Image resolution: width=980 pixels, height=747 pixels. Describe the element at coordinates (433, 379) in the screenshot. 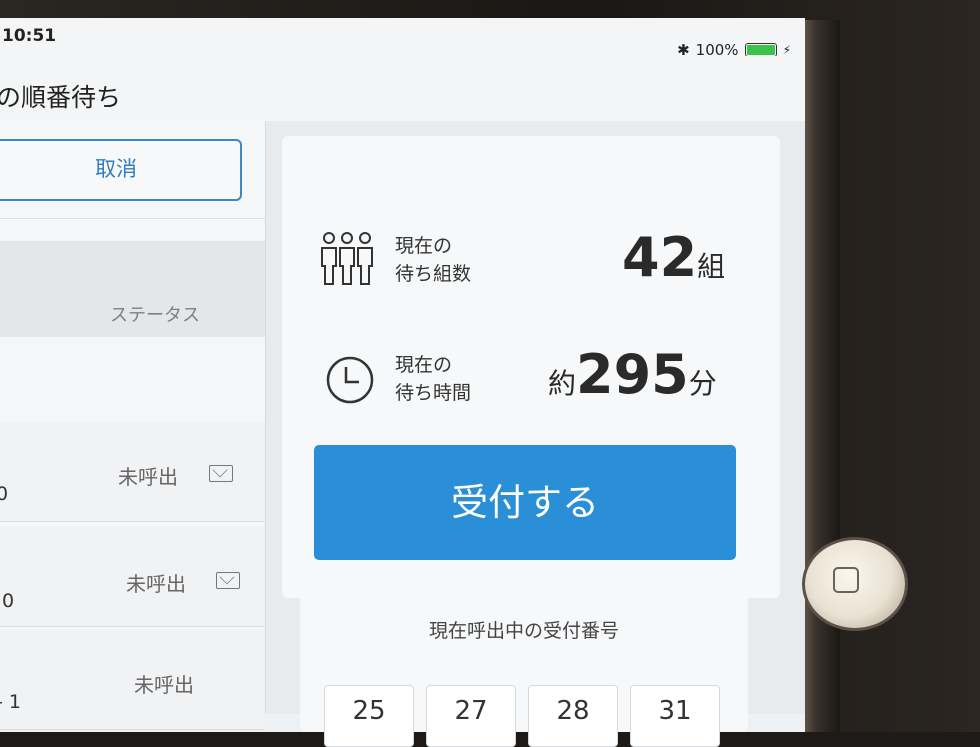

I see `time-label: 現在の 待ち時間` at that location.